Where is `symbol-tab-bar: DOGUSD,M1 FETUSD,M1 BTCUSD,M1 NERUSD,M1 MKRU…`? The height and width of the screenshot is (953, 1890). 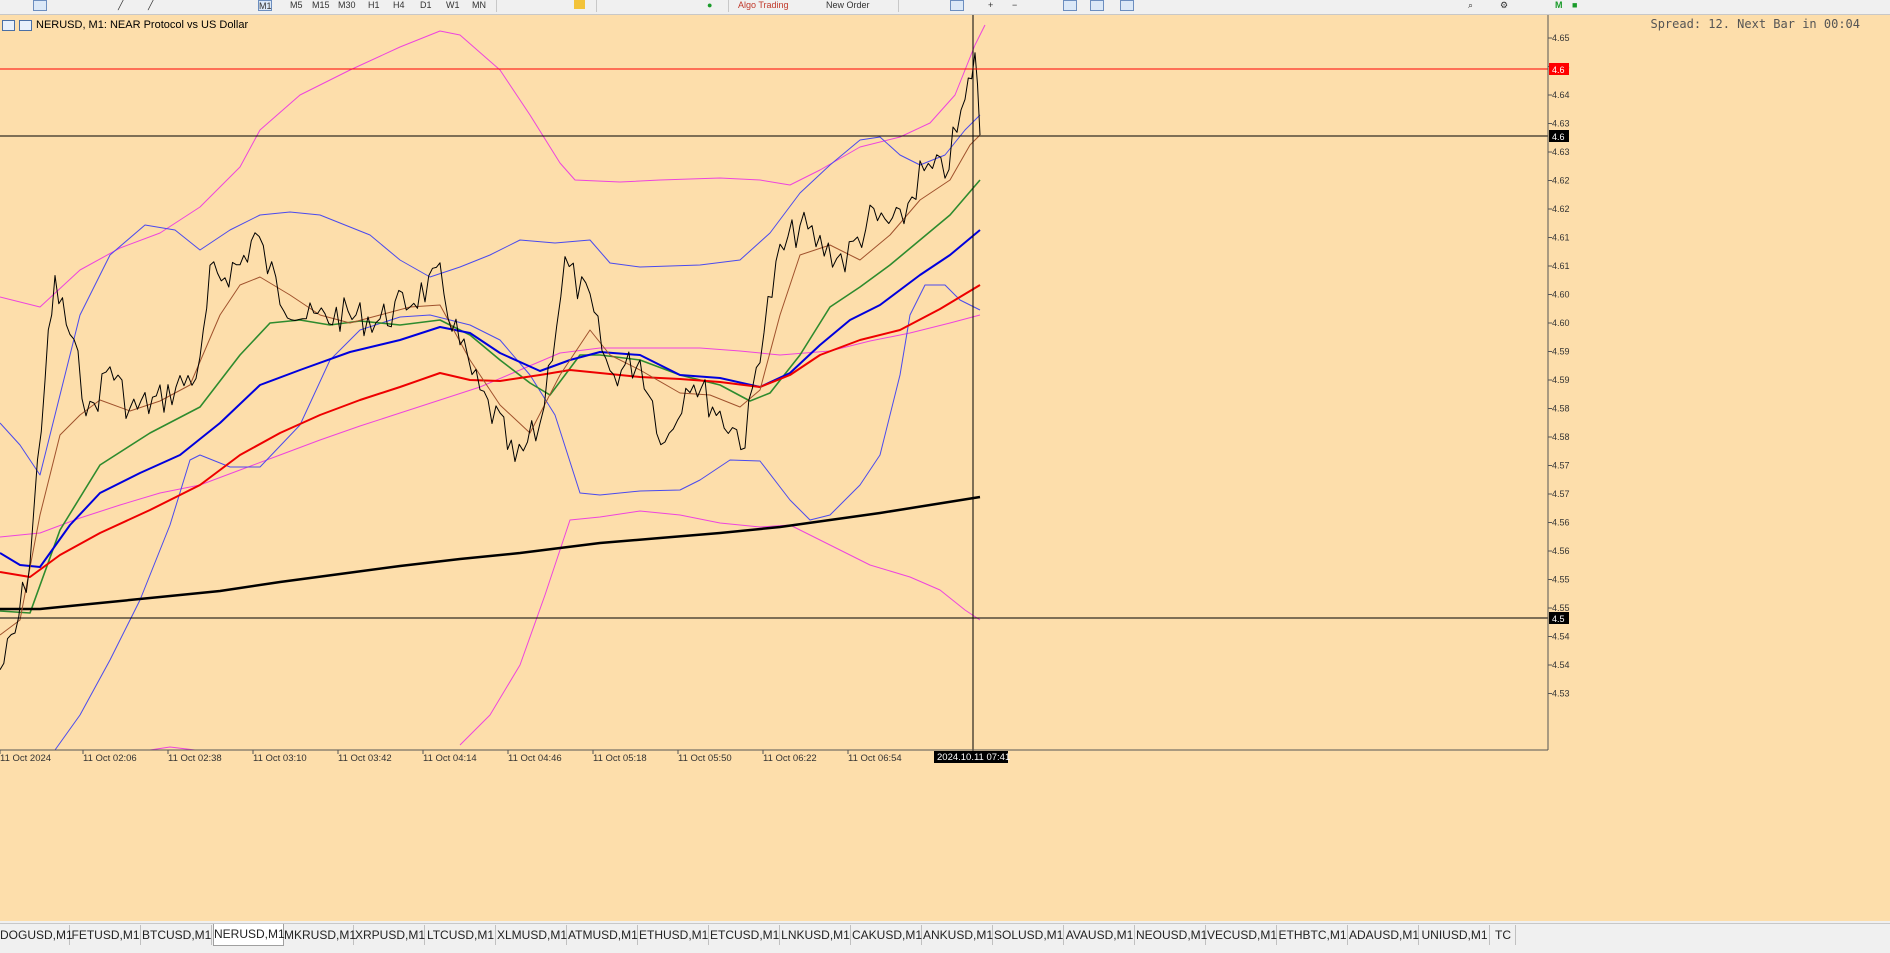 symbol-tab-bar: DOGUSD,M1 FETUSD,M1 BTCUSD,M1 NERUSD,M1 MKRU… is located at coordinates (945, 938).